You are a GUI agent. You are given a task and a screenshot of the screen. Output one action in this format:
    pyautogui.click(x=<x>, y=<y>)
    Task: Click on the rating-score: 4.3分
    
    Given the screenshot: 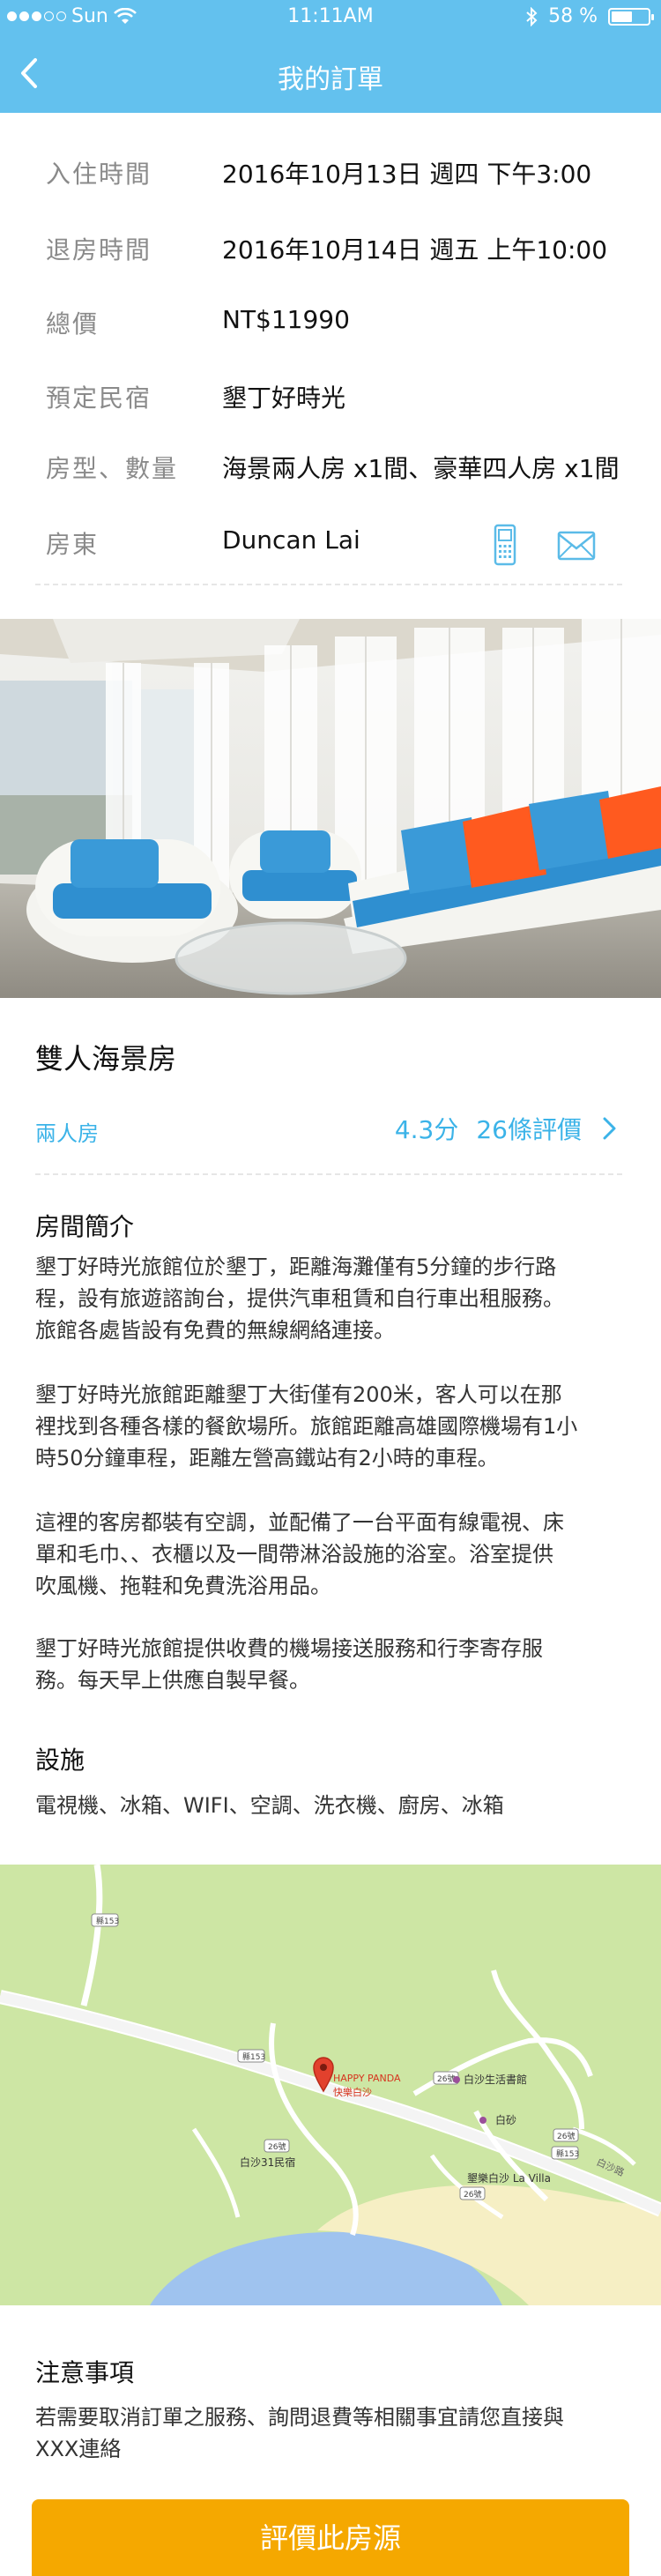 What is the action you would take?
    pyautogui.click(x=426, y=1129)
    